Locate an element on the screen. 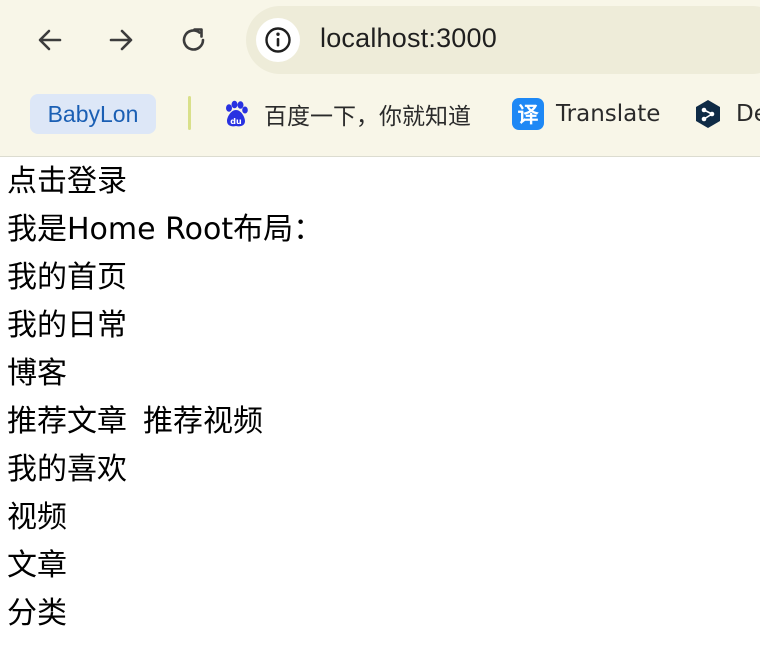 This screenshot has width=760, height=664. back-arrow-icon is located at coordinates (50, 40).